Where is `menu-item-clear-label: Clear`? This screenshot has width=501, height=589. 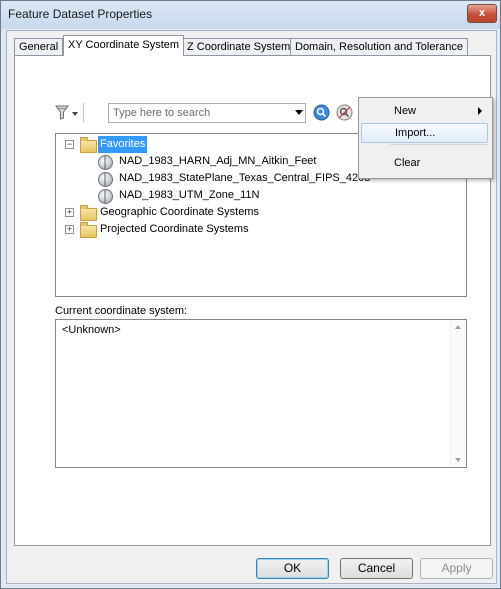 menu-item-clear-label: Clear is located at coordinates (407, 163).